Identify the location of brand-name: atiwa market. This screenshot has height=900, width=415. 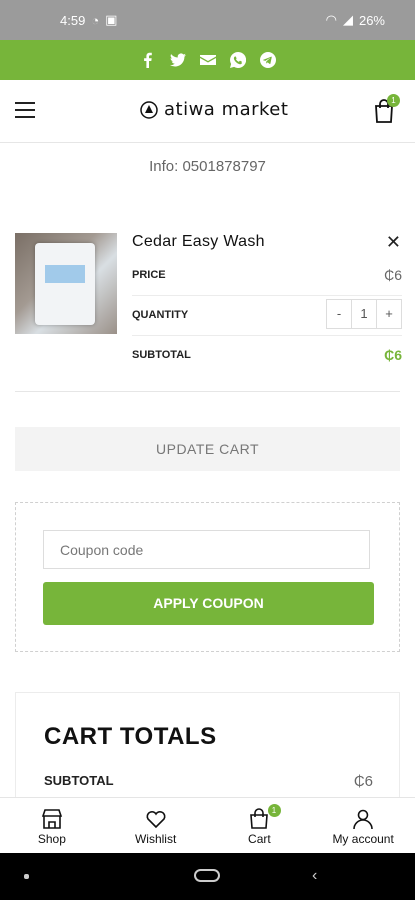
(226, 109).